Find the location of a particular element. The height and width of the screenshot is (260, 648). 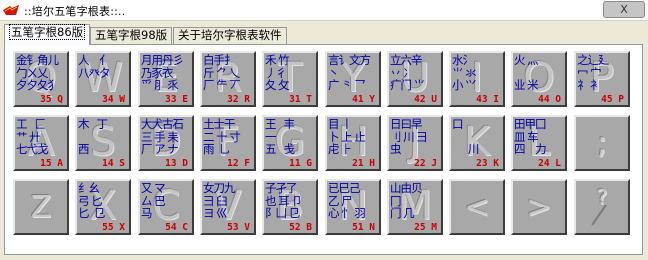

key-p: P 之辶廴 冖 宀 礻 衤 45 P is located at coordinates (602, 79).